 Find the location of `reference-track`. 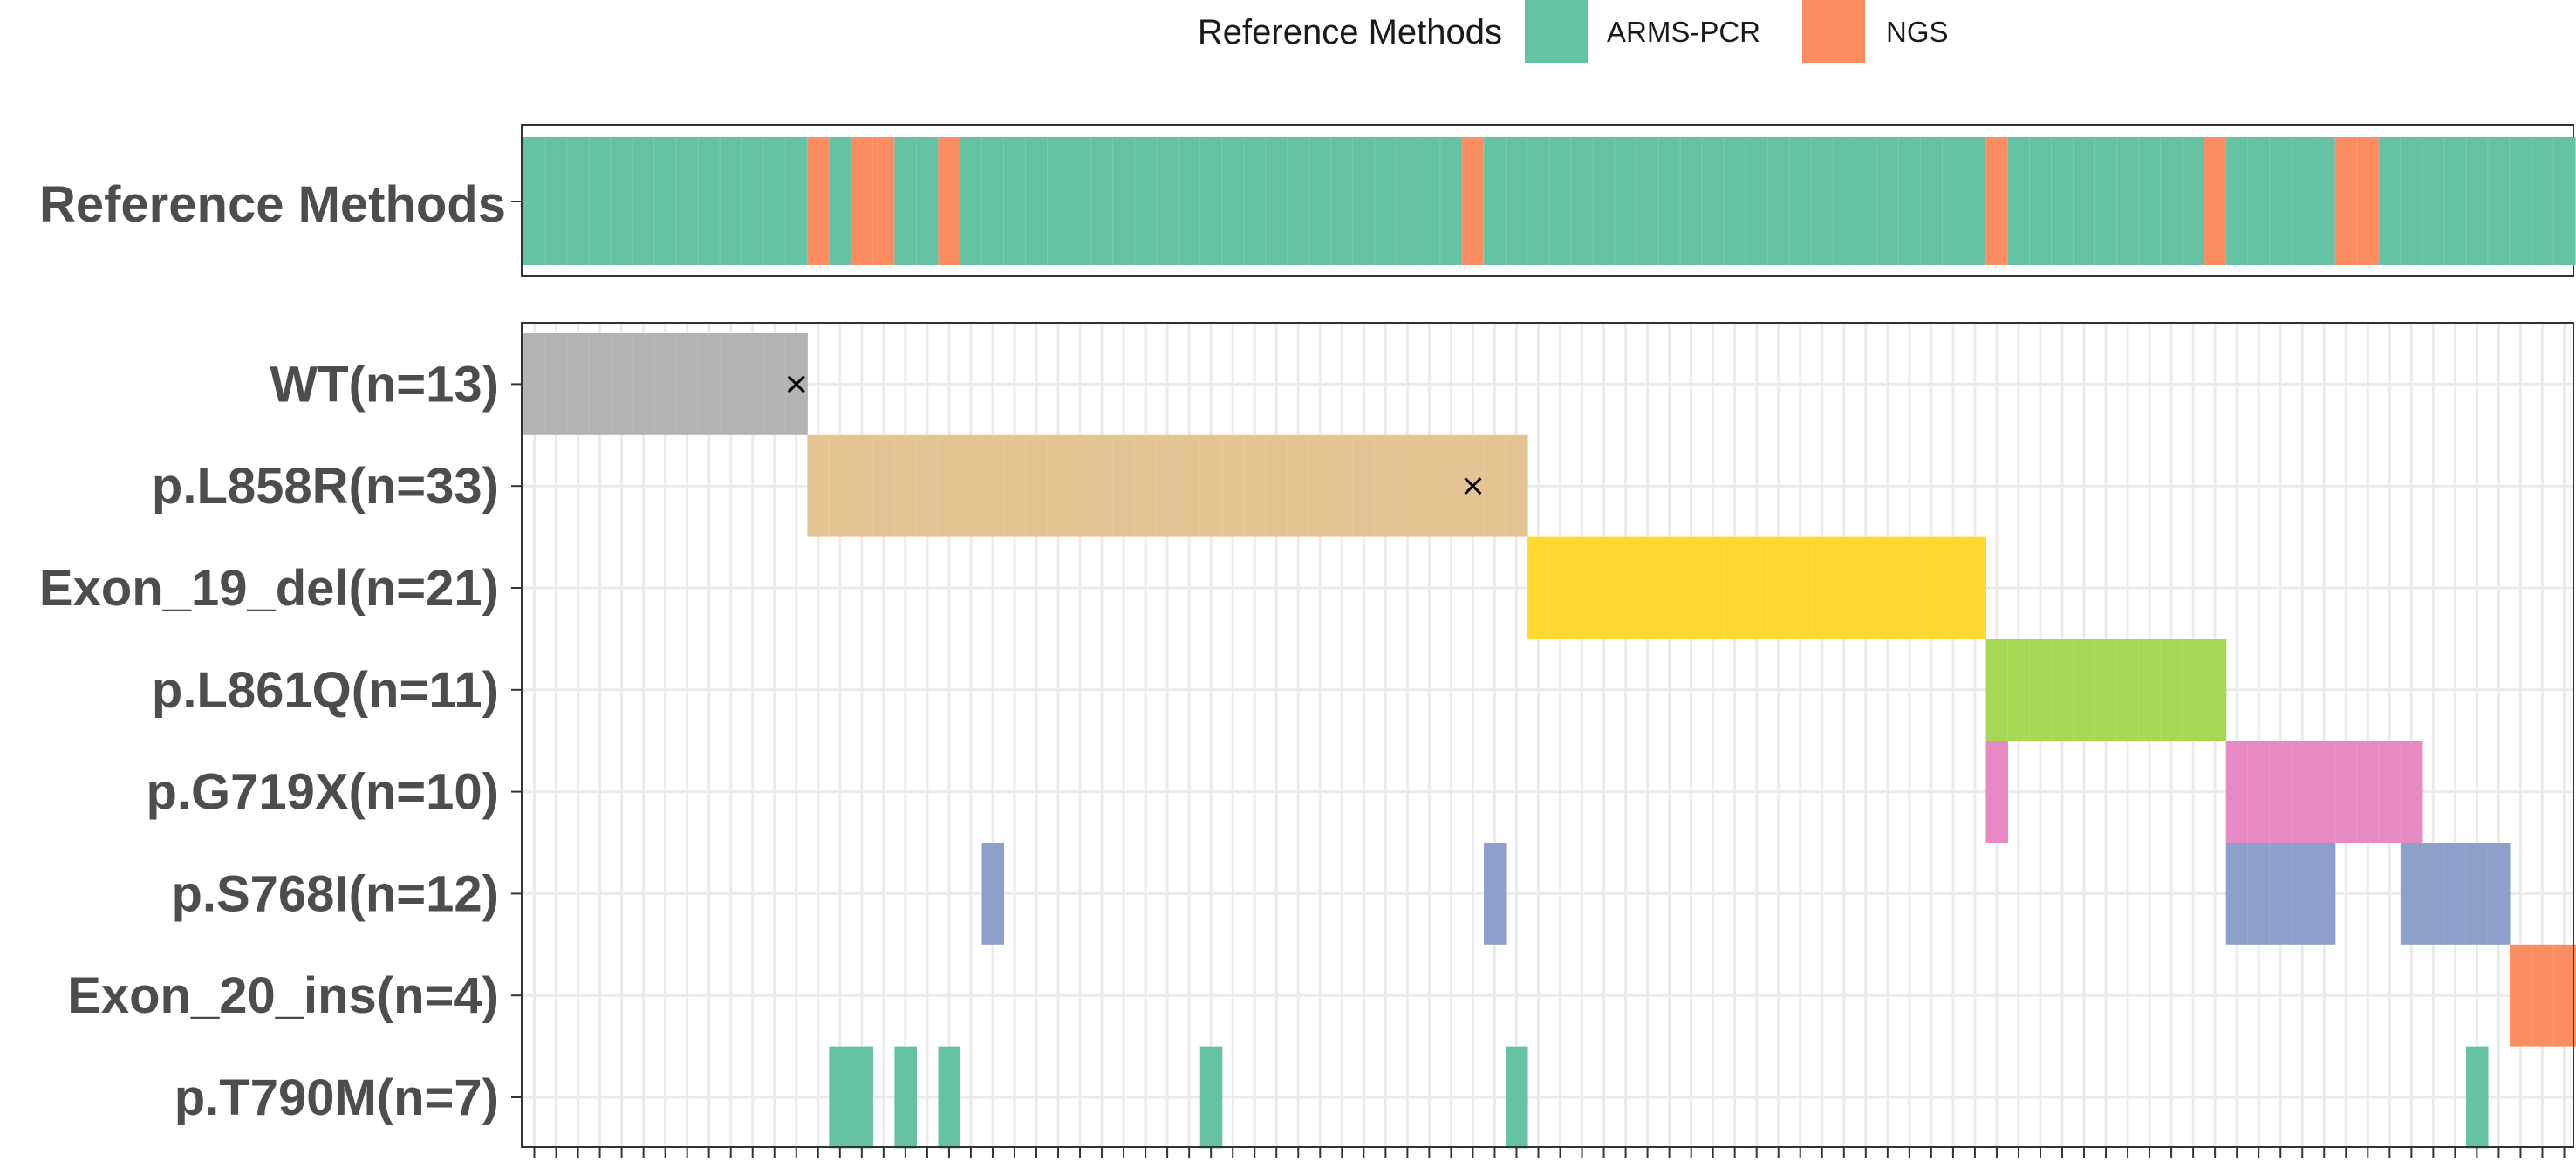

reference-track is located at coordinates (1543, 201).